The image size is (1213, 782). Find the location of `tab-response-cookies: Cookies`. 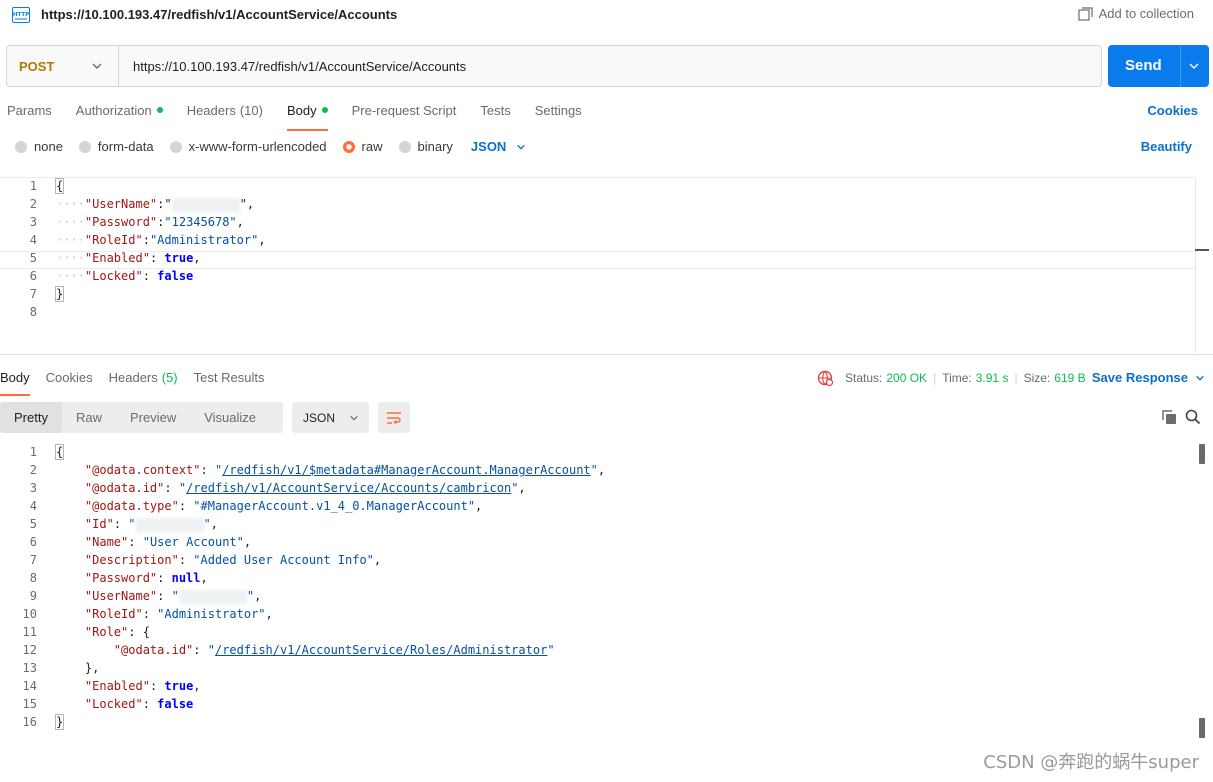

tab-response-cookies: Cookies is located at coordinates (69, 380).